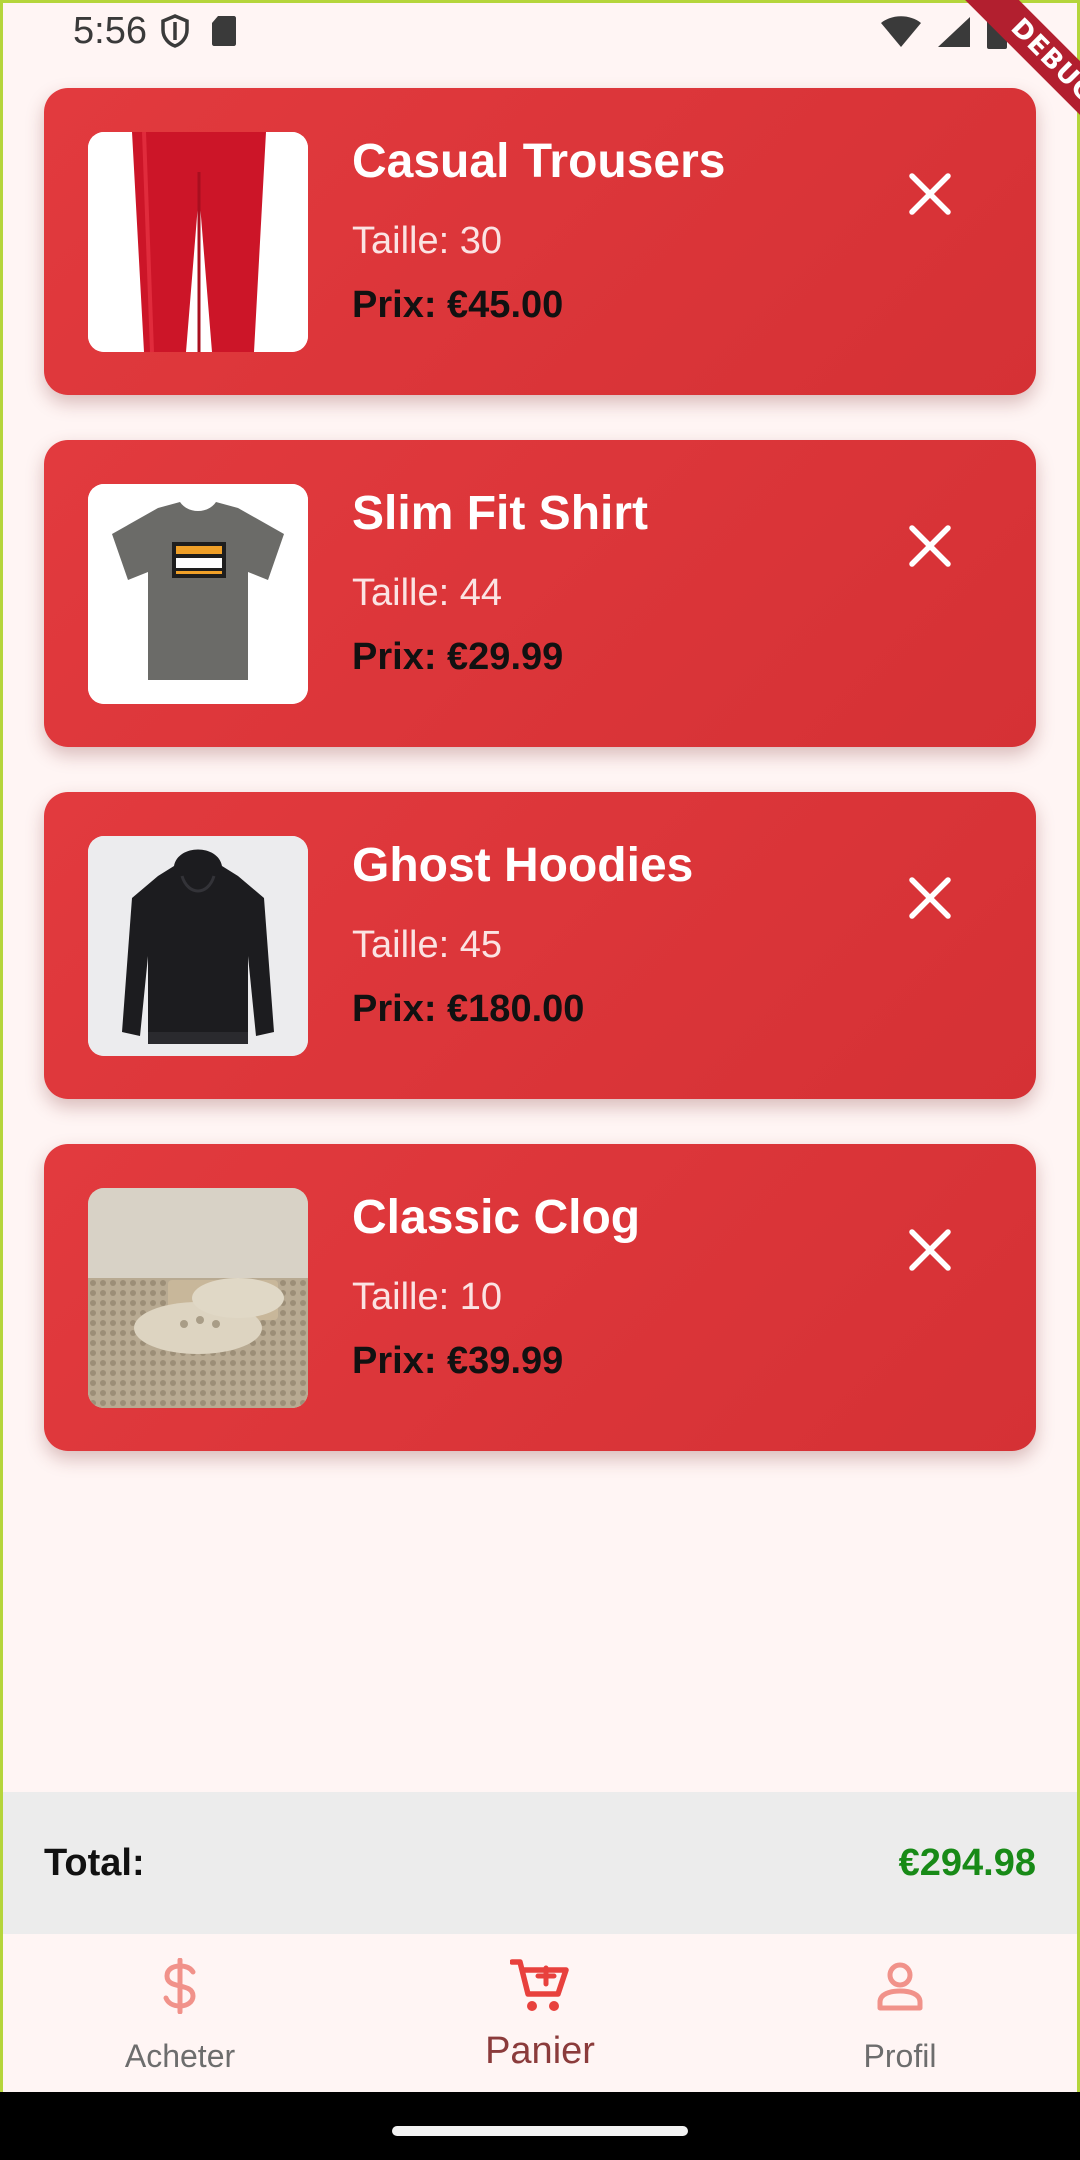 This screenshot has width=1080, height=2160. What do you see at coordinates (198, 242) in the screenshot?
I see `product-image-trousers` at bounding box center [198, 242].